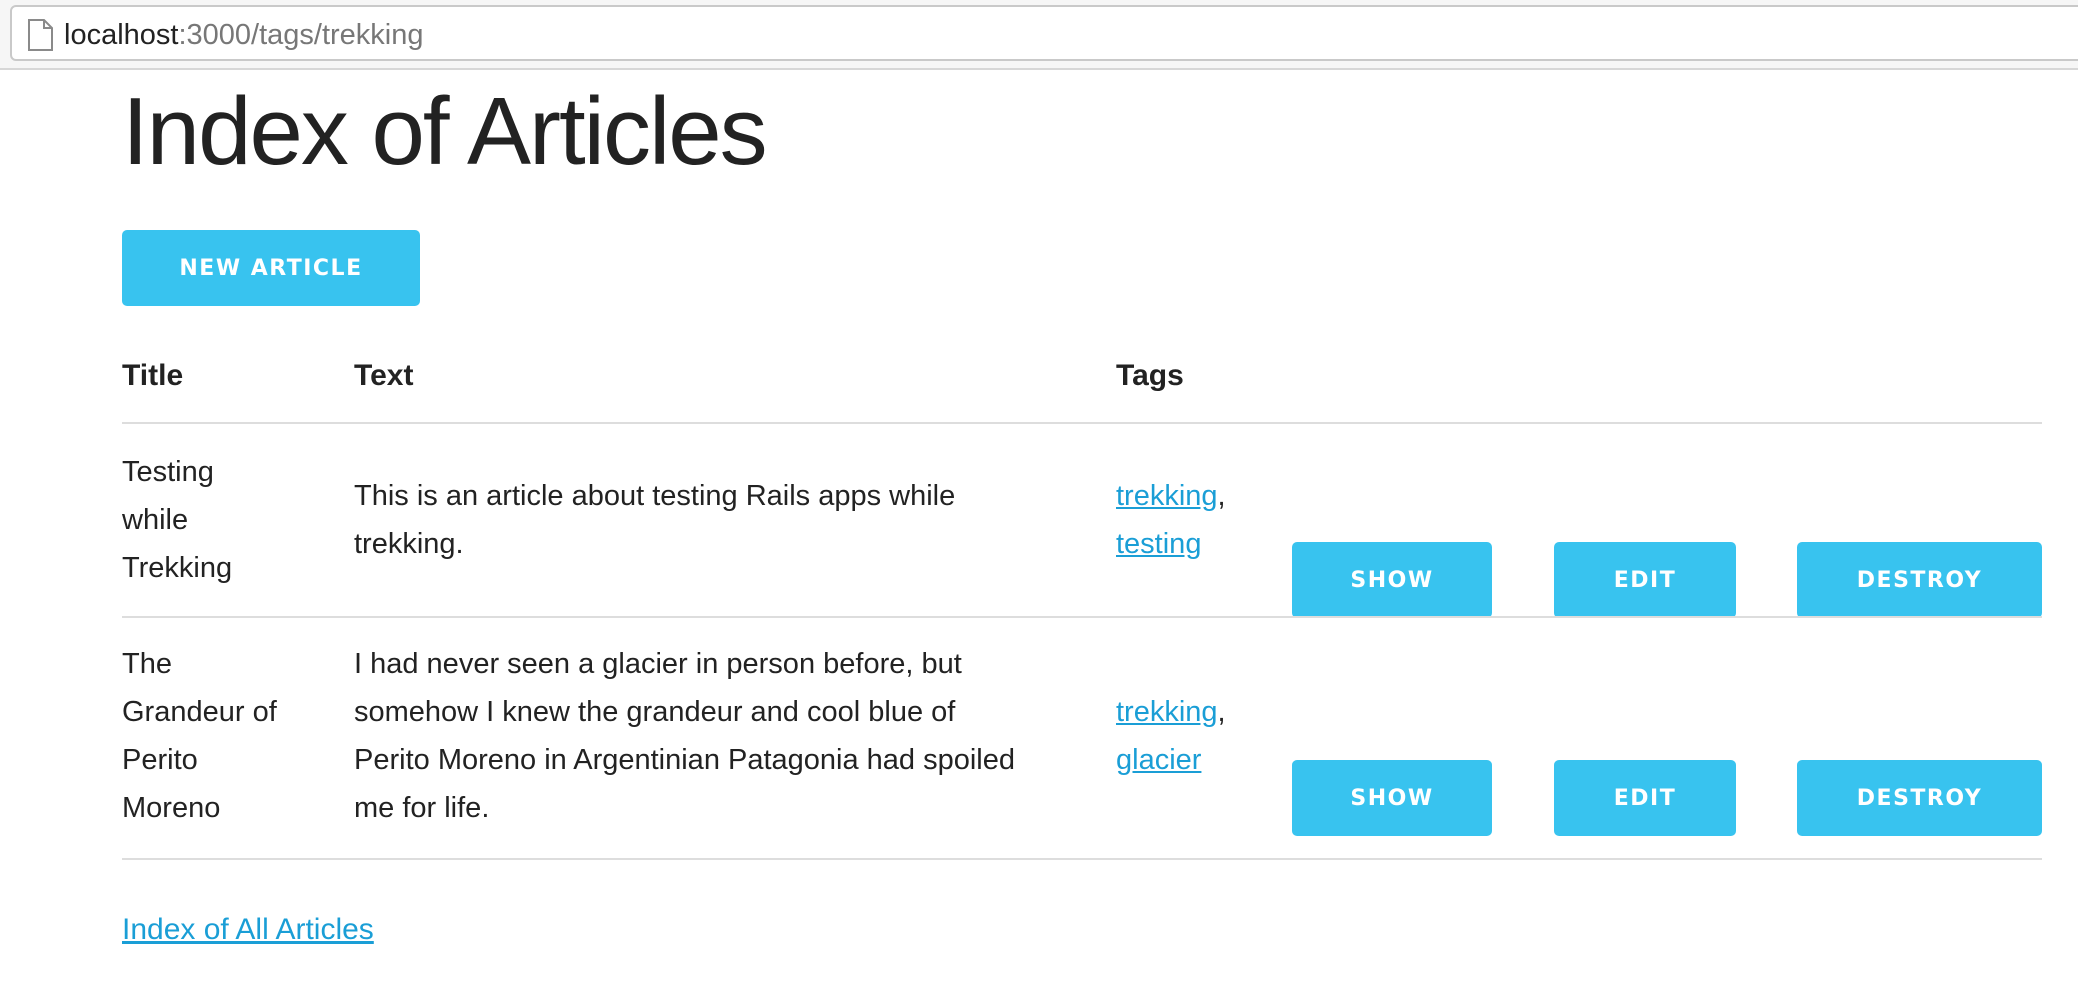 The width and height of the screenshot is (2078, 982). Describe the element at coordinates (1044, 33) in the screenshot. I see `address-bar: localhost:3000/tags/trekking` at that location.